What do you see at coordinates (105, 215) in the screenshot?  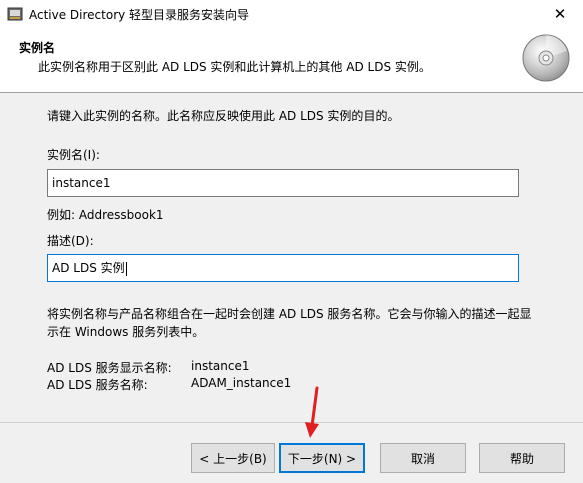 I see `example-hint: 例如: Addressbook1` at bounding box center [105, 215].